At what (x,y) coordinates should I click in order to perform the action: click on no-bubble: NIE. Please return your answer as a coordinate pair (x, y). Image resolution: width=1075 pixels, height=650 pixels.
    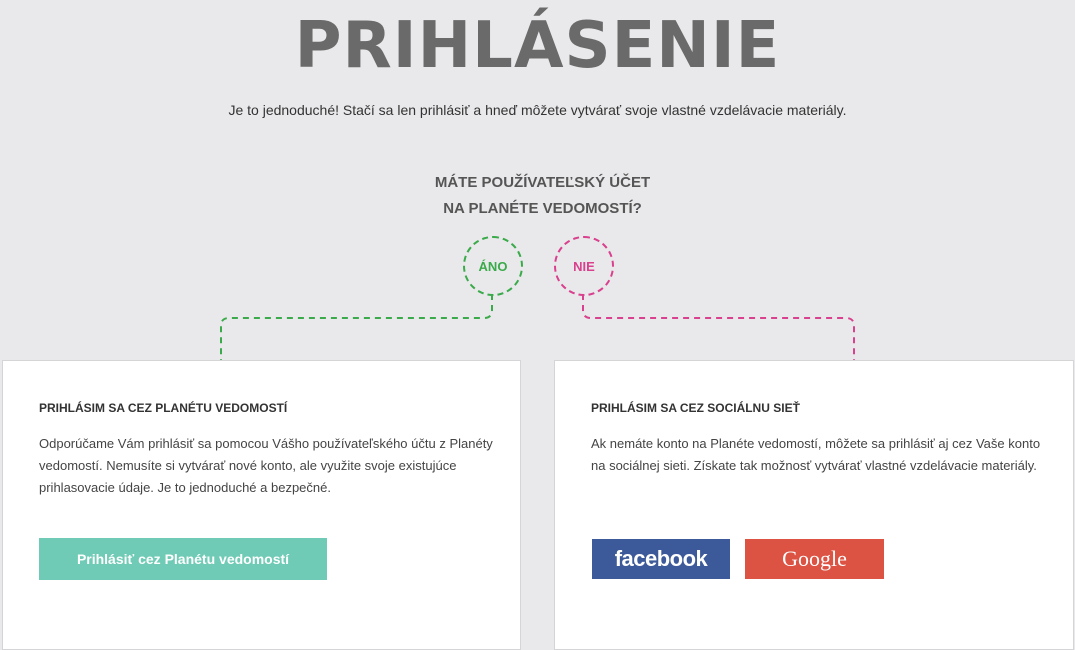
    Looking at the image, I should click on (584, 266).